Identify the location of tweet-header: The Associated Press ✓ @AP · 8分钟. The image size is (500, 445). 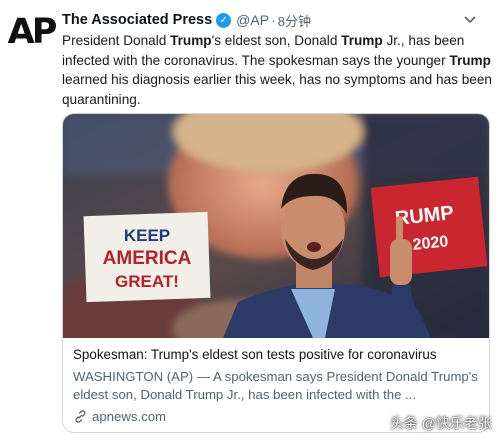
(271, 20).